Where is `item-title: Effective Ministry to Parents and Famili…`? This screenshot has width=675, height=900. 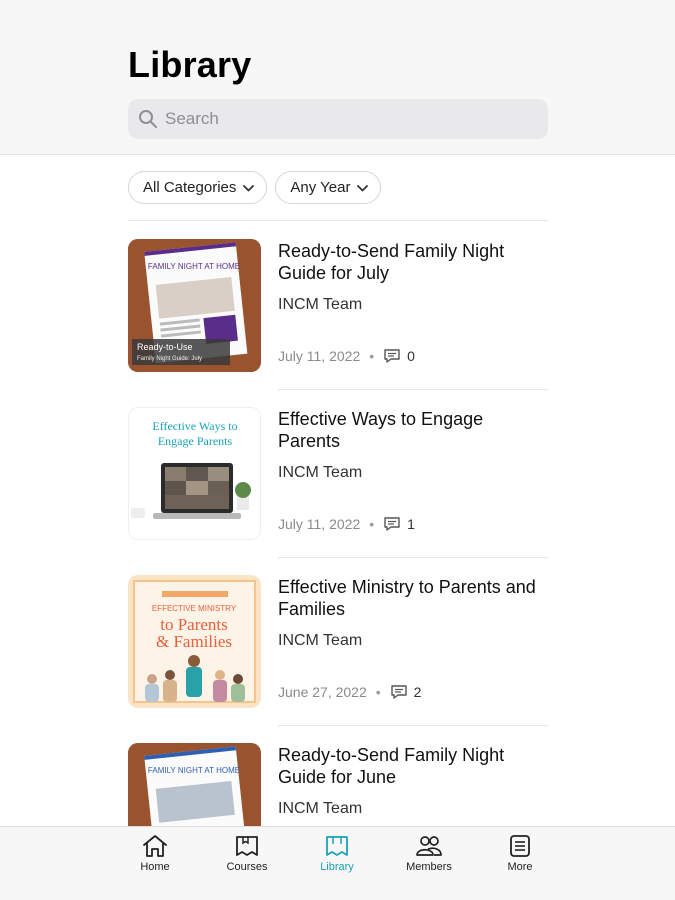
item-title: Effective Ministry to Parents and Famili… is located at coordinates (407, 598).